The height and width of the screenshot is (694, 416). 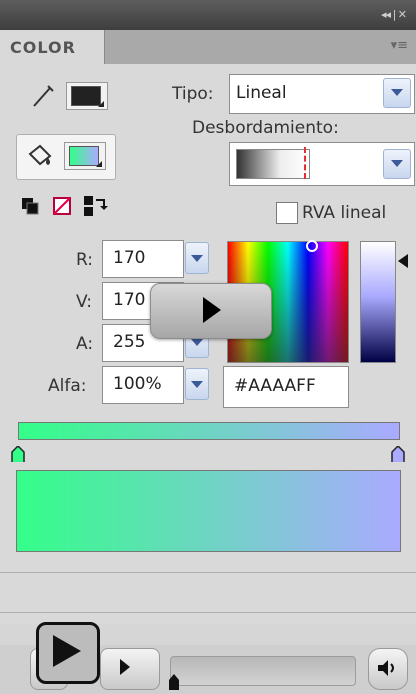 I want to click on collapse-icon: ◂◂ | ✕, so click(x=394, y=14).